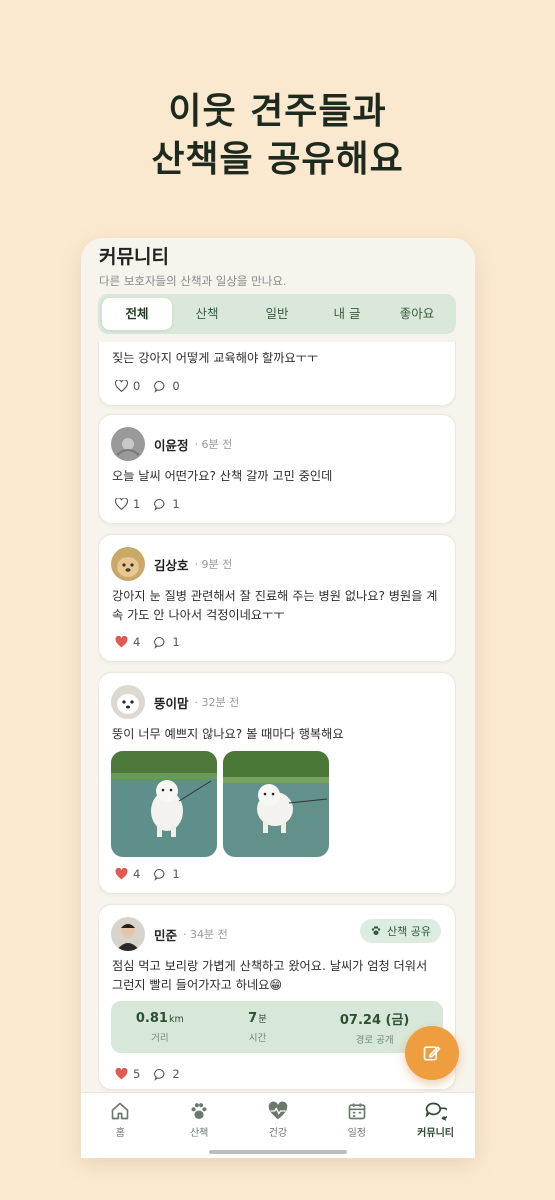 Image resolution: width=555 pixels, height=1200 pixels. Describe the element at coordinates (357, 1111) in the screenshot. I see `calendar-icon` at that location.